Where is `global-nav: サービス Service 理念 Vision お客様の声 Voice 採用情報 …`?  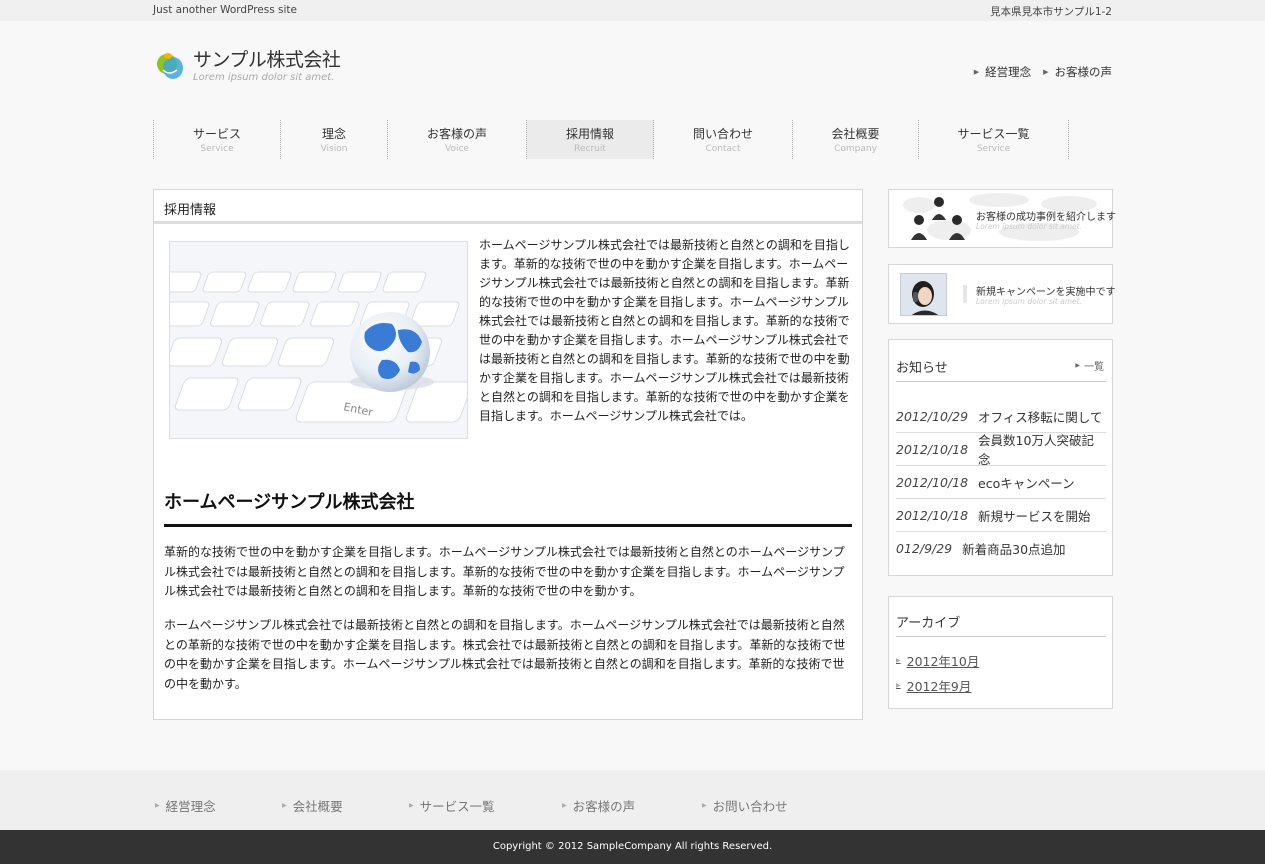 global-nav: サービス Service 理念 Vision お客様の声 Voice 採用情報 … is located at coordinates (611, 139).